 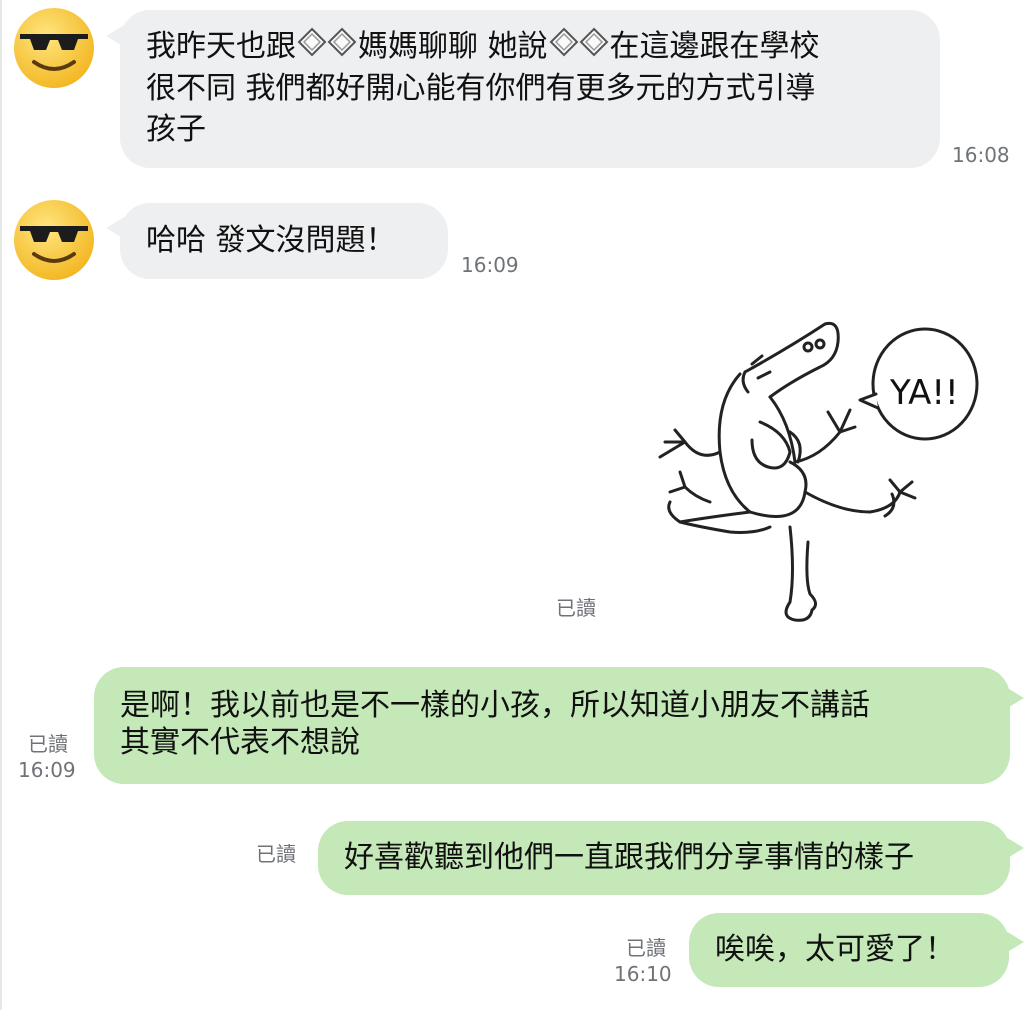 What do you see at coordinates (981, 155) in the screenshot?
I see `message-time: 16:08` at bounding box center [981, 155].